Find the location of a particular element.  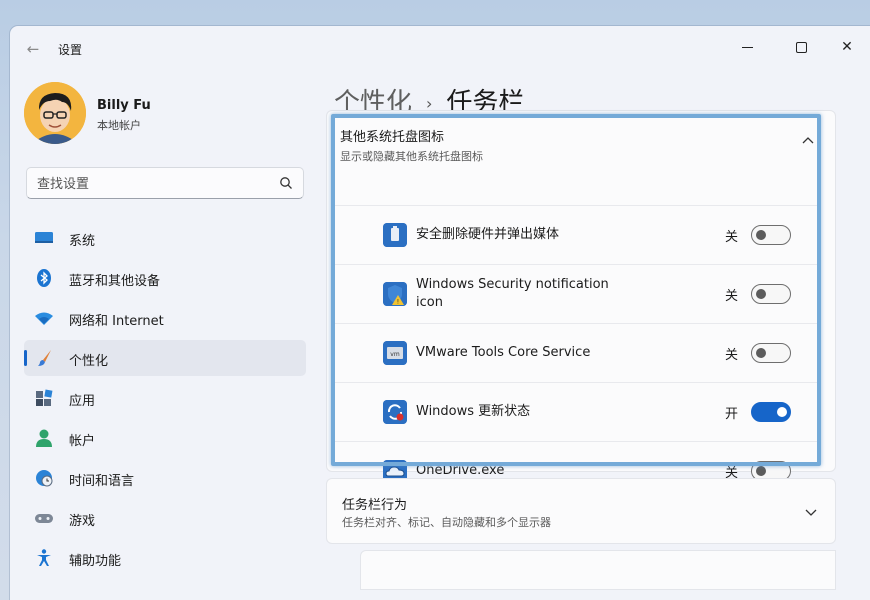

search-box is located at coordinates (165, 183).